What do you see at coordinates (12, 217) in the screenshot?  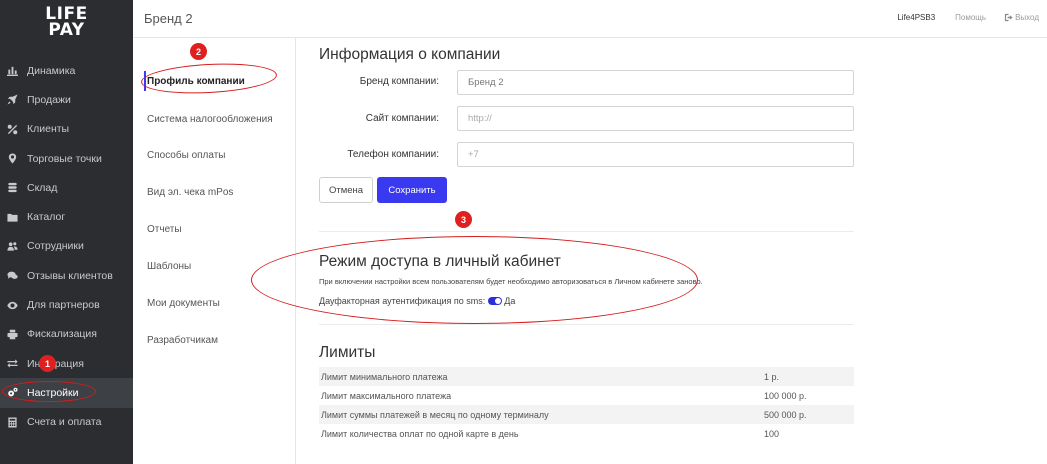 I see `folder-icon` at bounding box center [12, 217].